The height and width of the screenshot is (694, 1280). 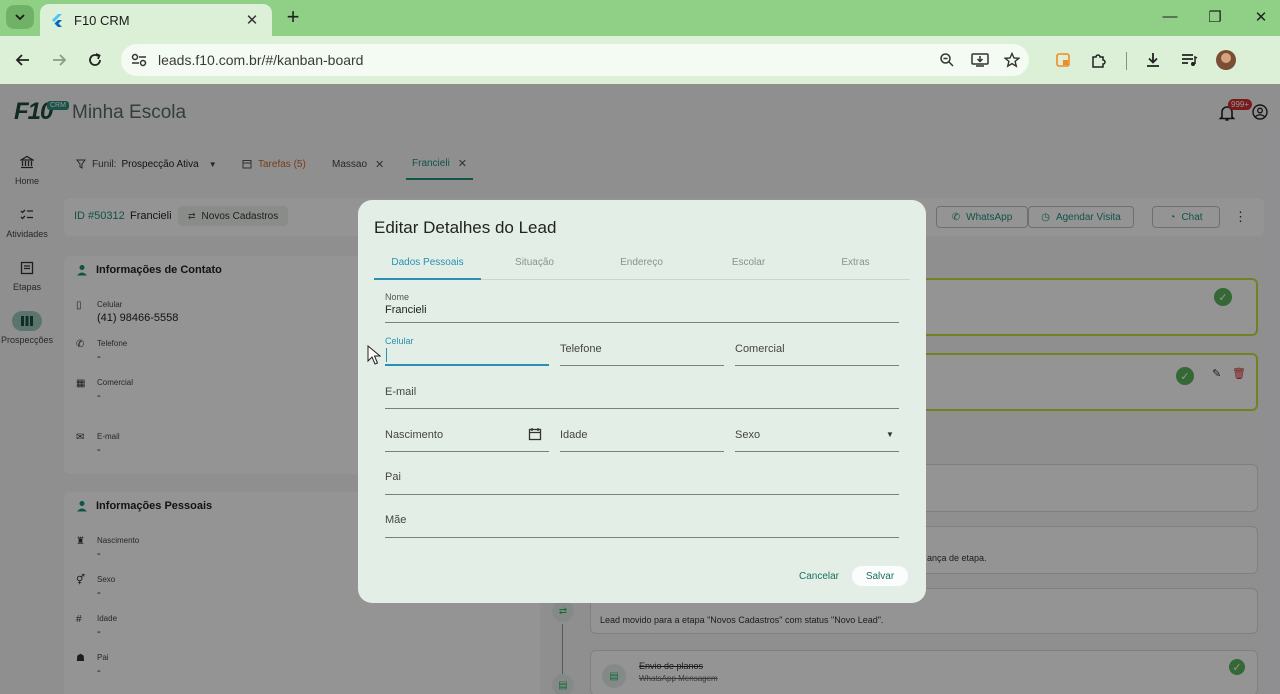 What do you see at coordinates (252, 20) in the screenshot?
I see `tab-close-icon: ✕` at bounding box center [252, 20].